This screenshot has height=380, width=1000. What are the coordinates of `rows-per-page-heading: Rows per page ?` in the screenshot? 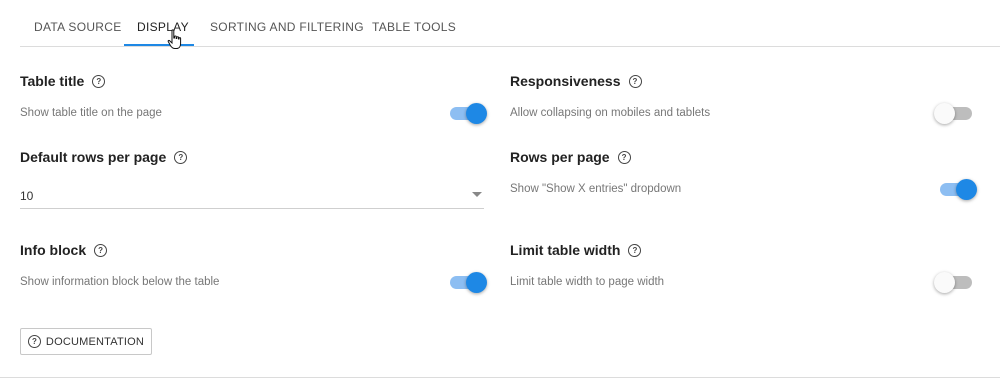 It's located at (570, 157).